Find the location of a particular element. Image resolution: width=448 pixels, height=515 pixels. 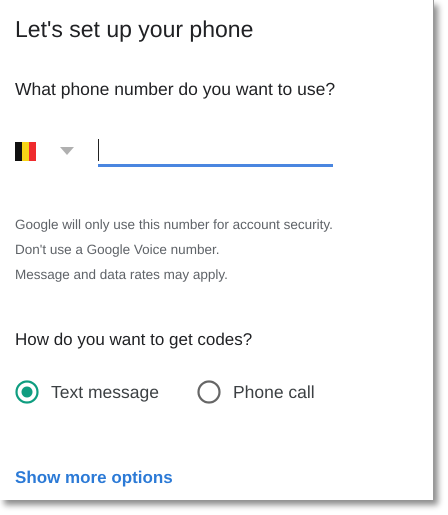

page-title: Let's set up your phone is located at coordinates (134, 29).